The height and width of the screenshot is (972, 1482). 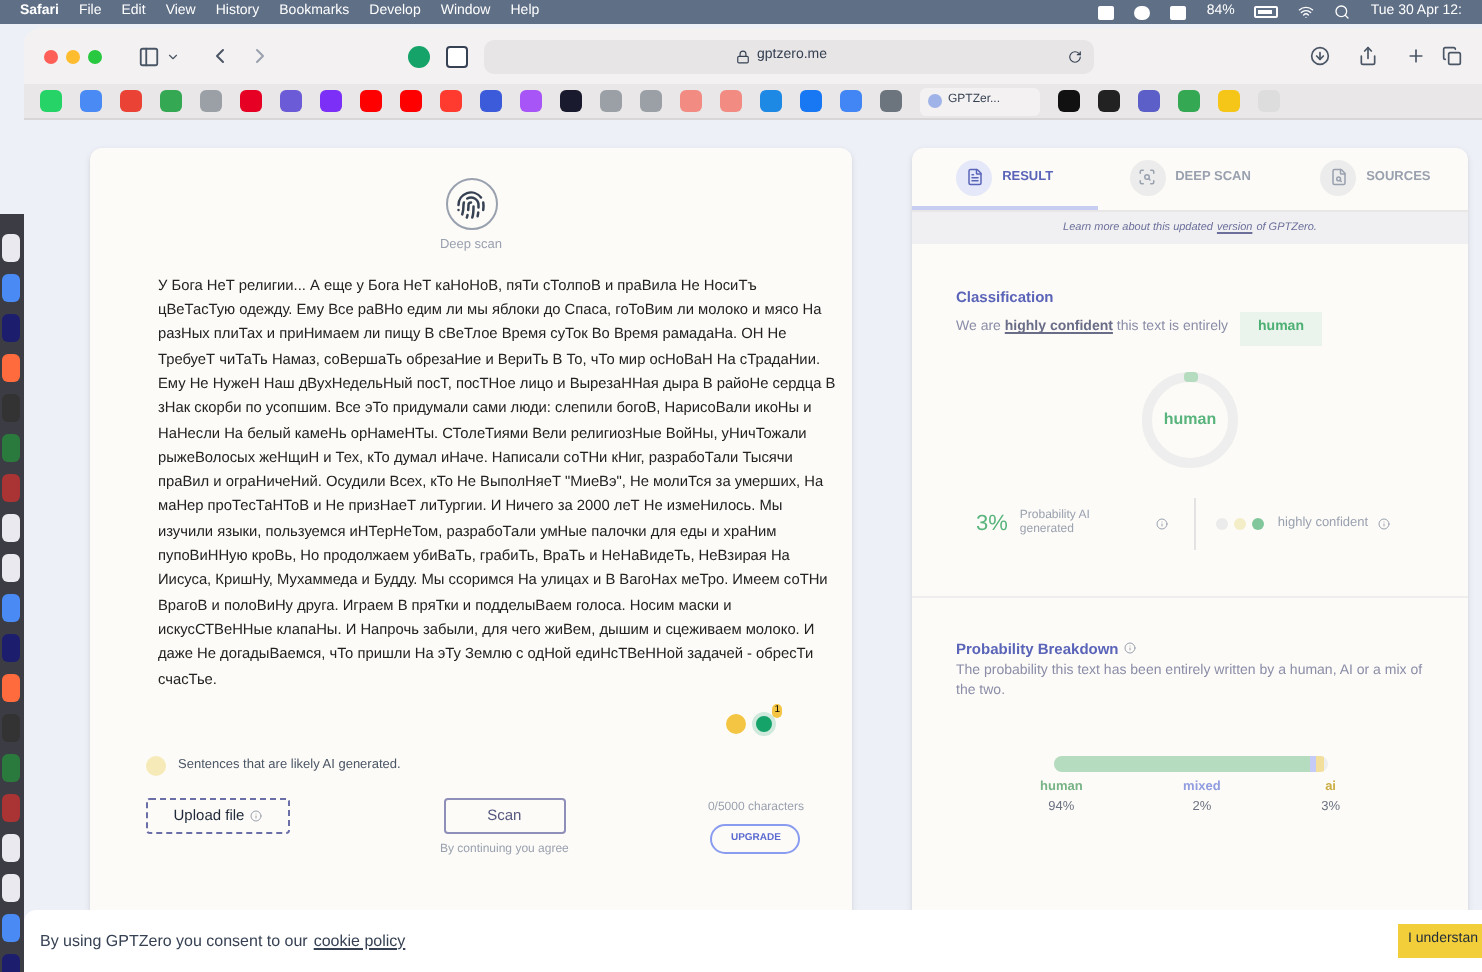 I want to click on document-search-icon, so click(x=1338, y=177).